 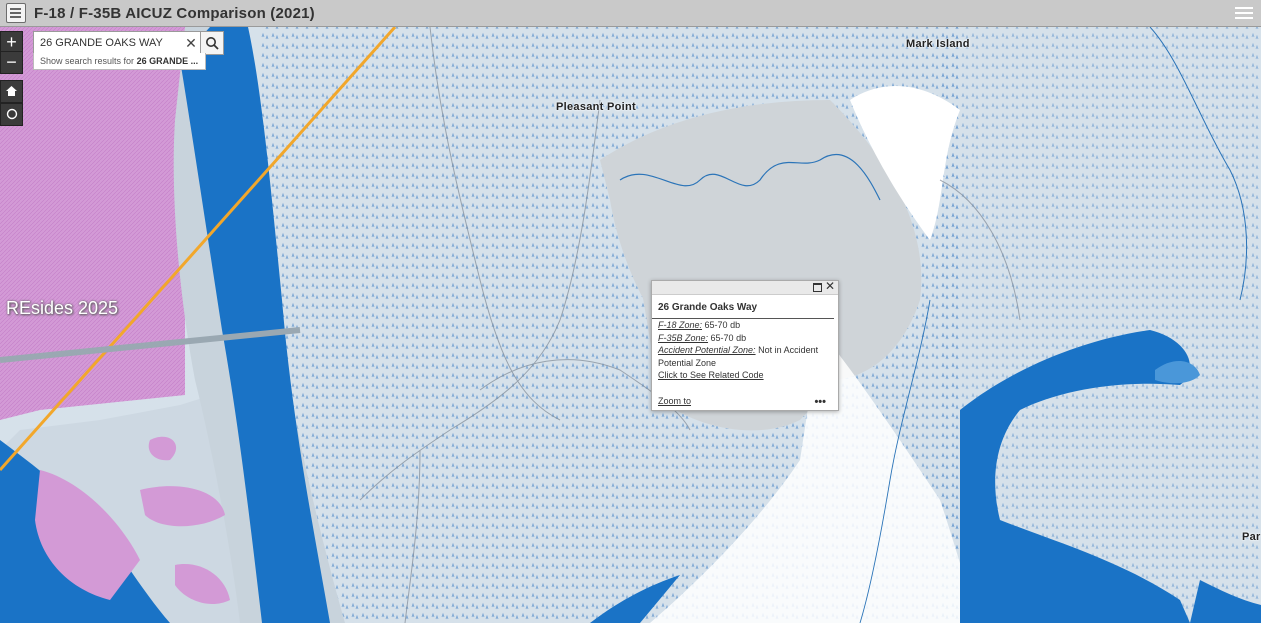 I want to click on f35b-zone-label: F-35B Zone:, so click(x=683, y=337).